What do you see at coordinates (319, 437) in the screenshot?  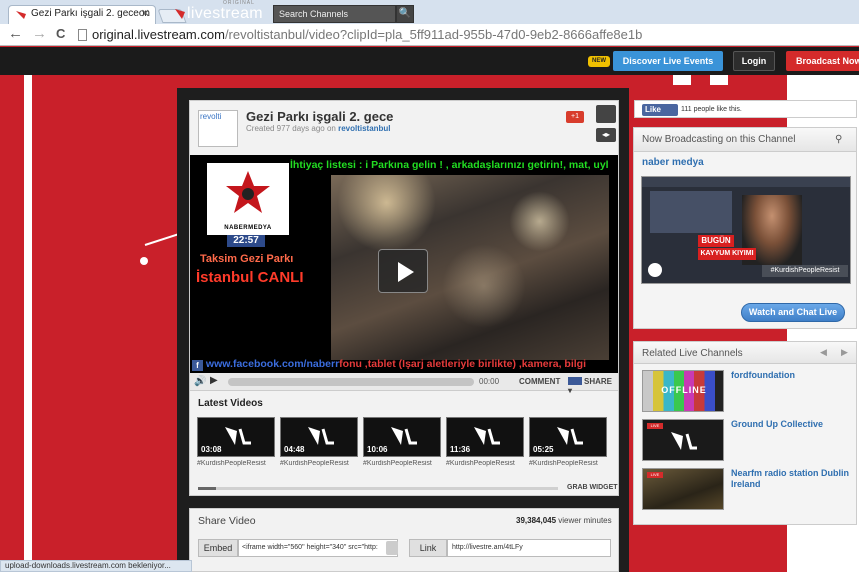 I see `latest-video-thumbnail: 04:48` at bounding box center [319, 437].